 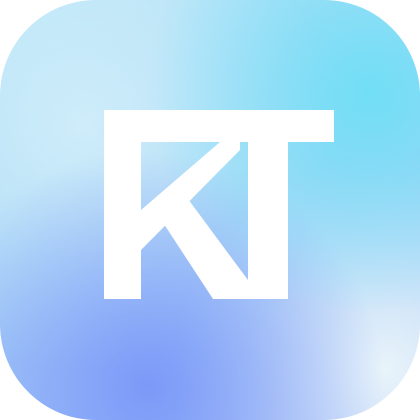 I want to click on t-stem, so click(x=268, y=220).